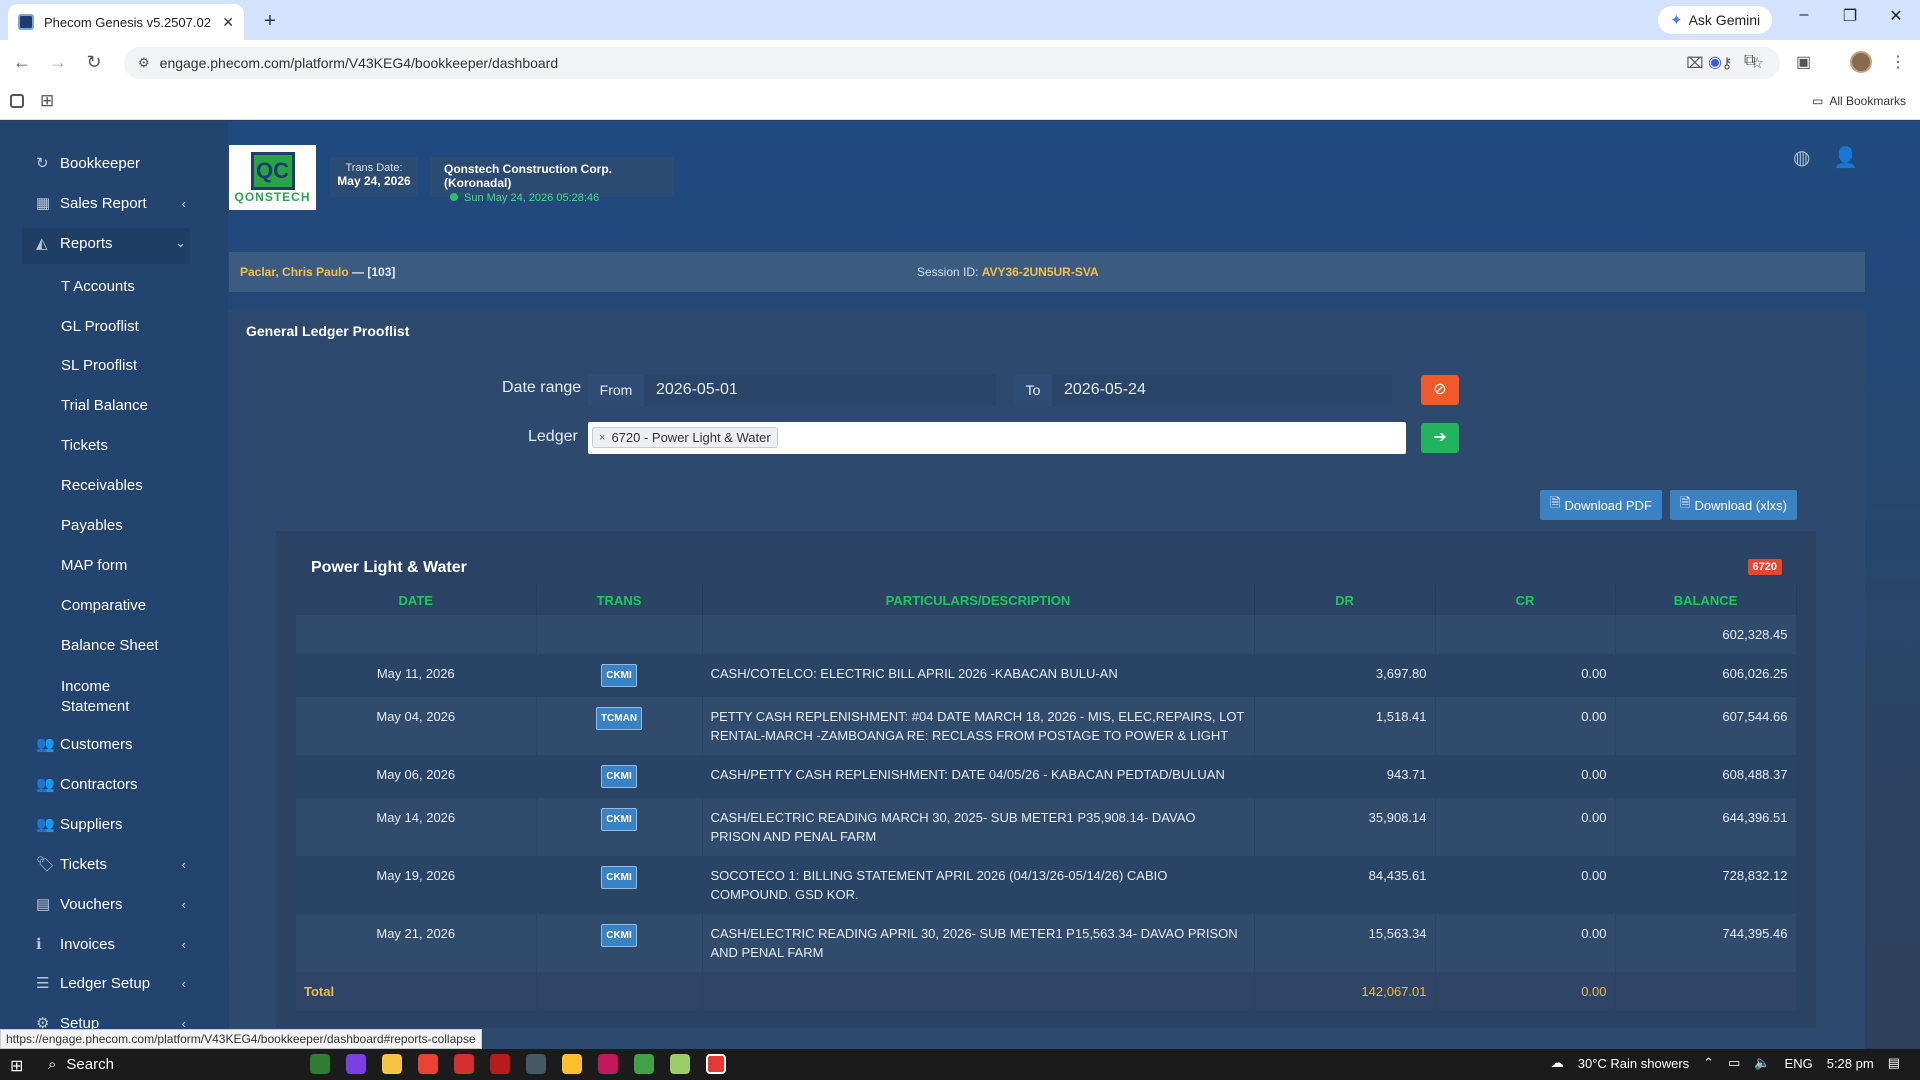 Image resolution: width=1920 pixels, height=1080 pixels. Describe the element at coordinates (1850, 16) in the screenshot. I see `restore-icon: ❐` at that location.